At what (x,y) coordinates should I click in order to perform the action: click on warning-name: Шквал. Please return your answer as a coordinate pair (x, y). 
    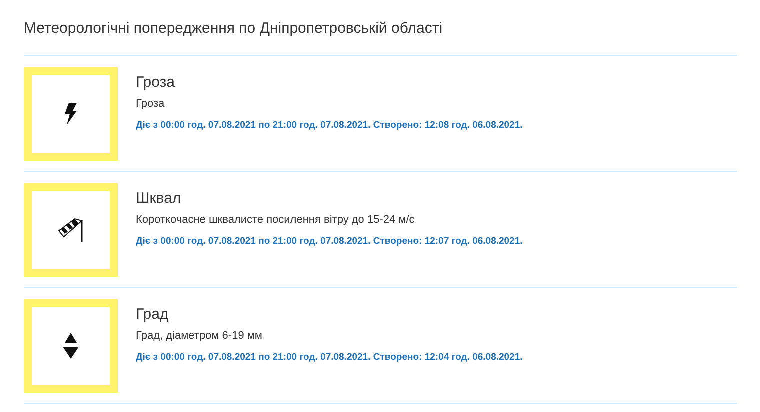
    Looking at the image, I should click on (159, 198).